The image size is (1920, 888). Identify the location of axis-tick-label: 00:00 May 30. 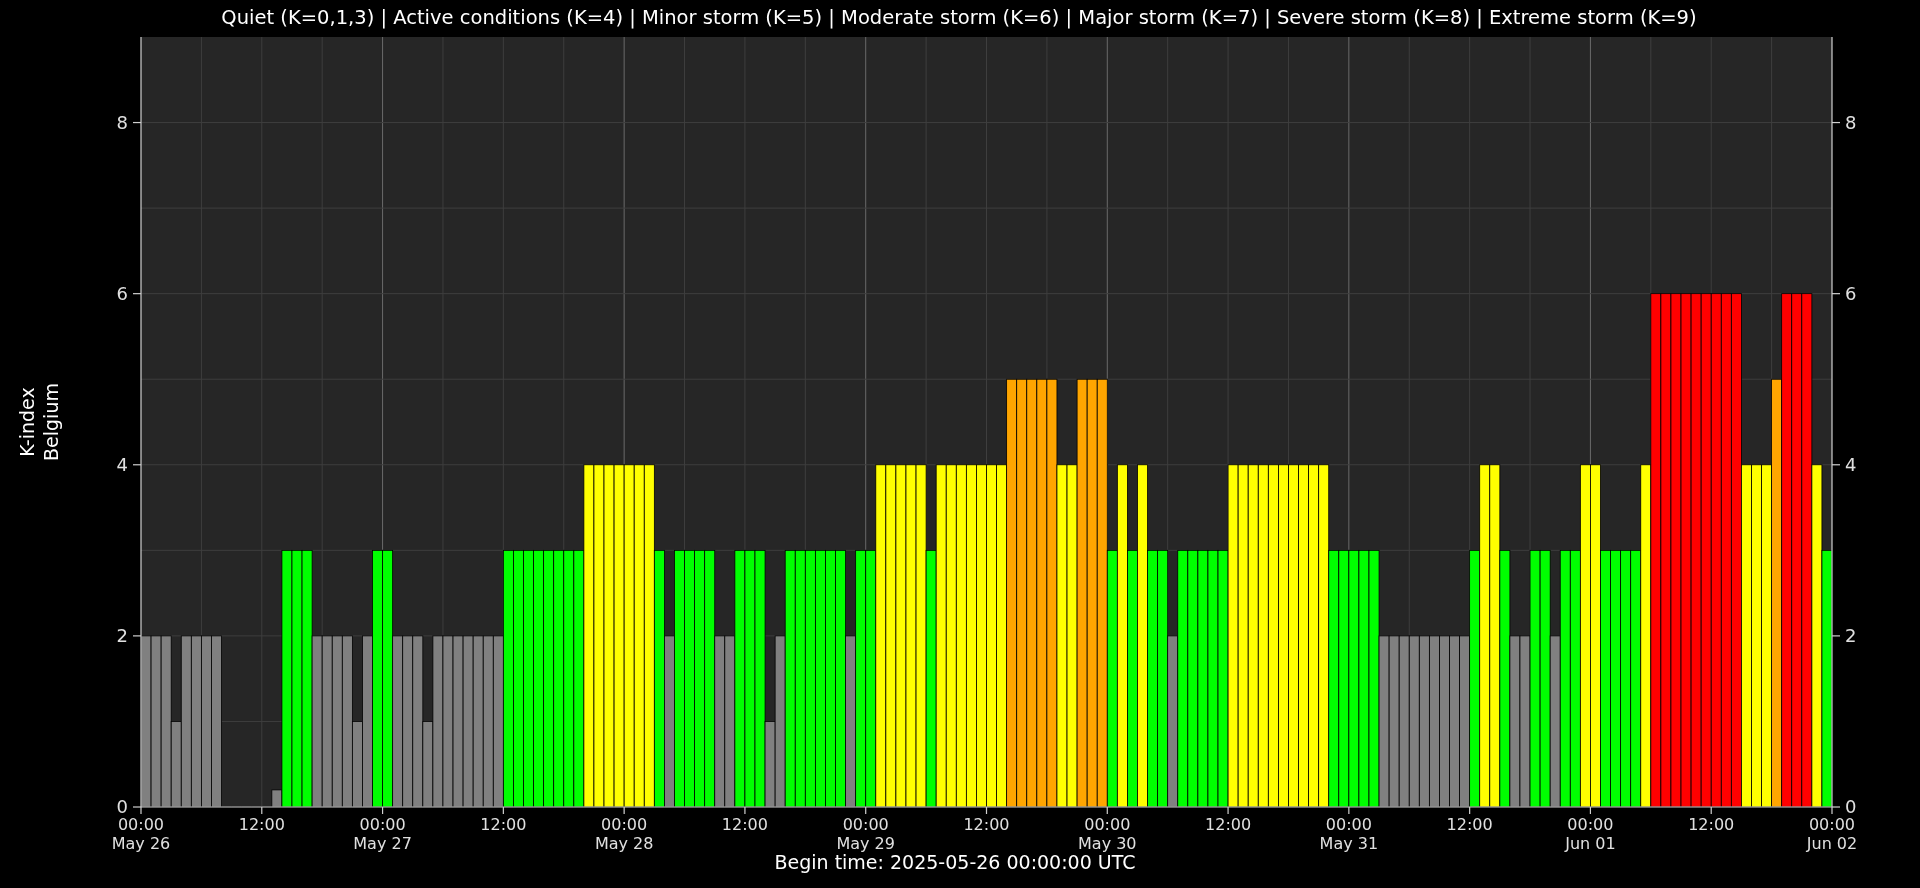
(1107, 834).